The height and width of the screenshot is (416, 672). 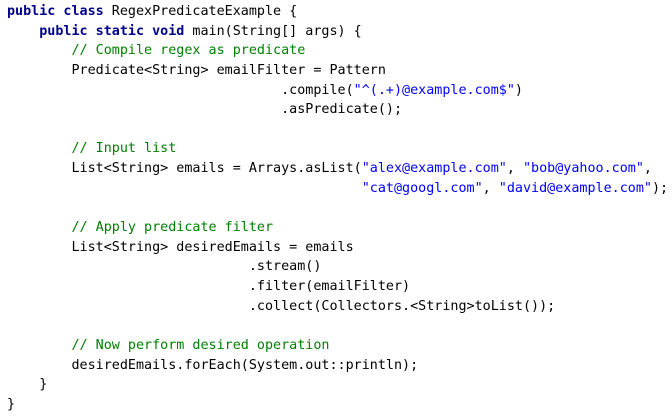 What do you see at coordinates (273, 31) in the screenshot?
I see `code-token: main(String[] args) {` at bounding box center [273, 31].